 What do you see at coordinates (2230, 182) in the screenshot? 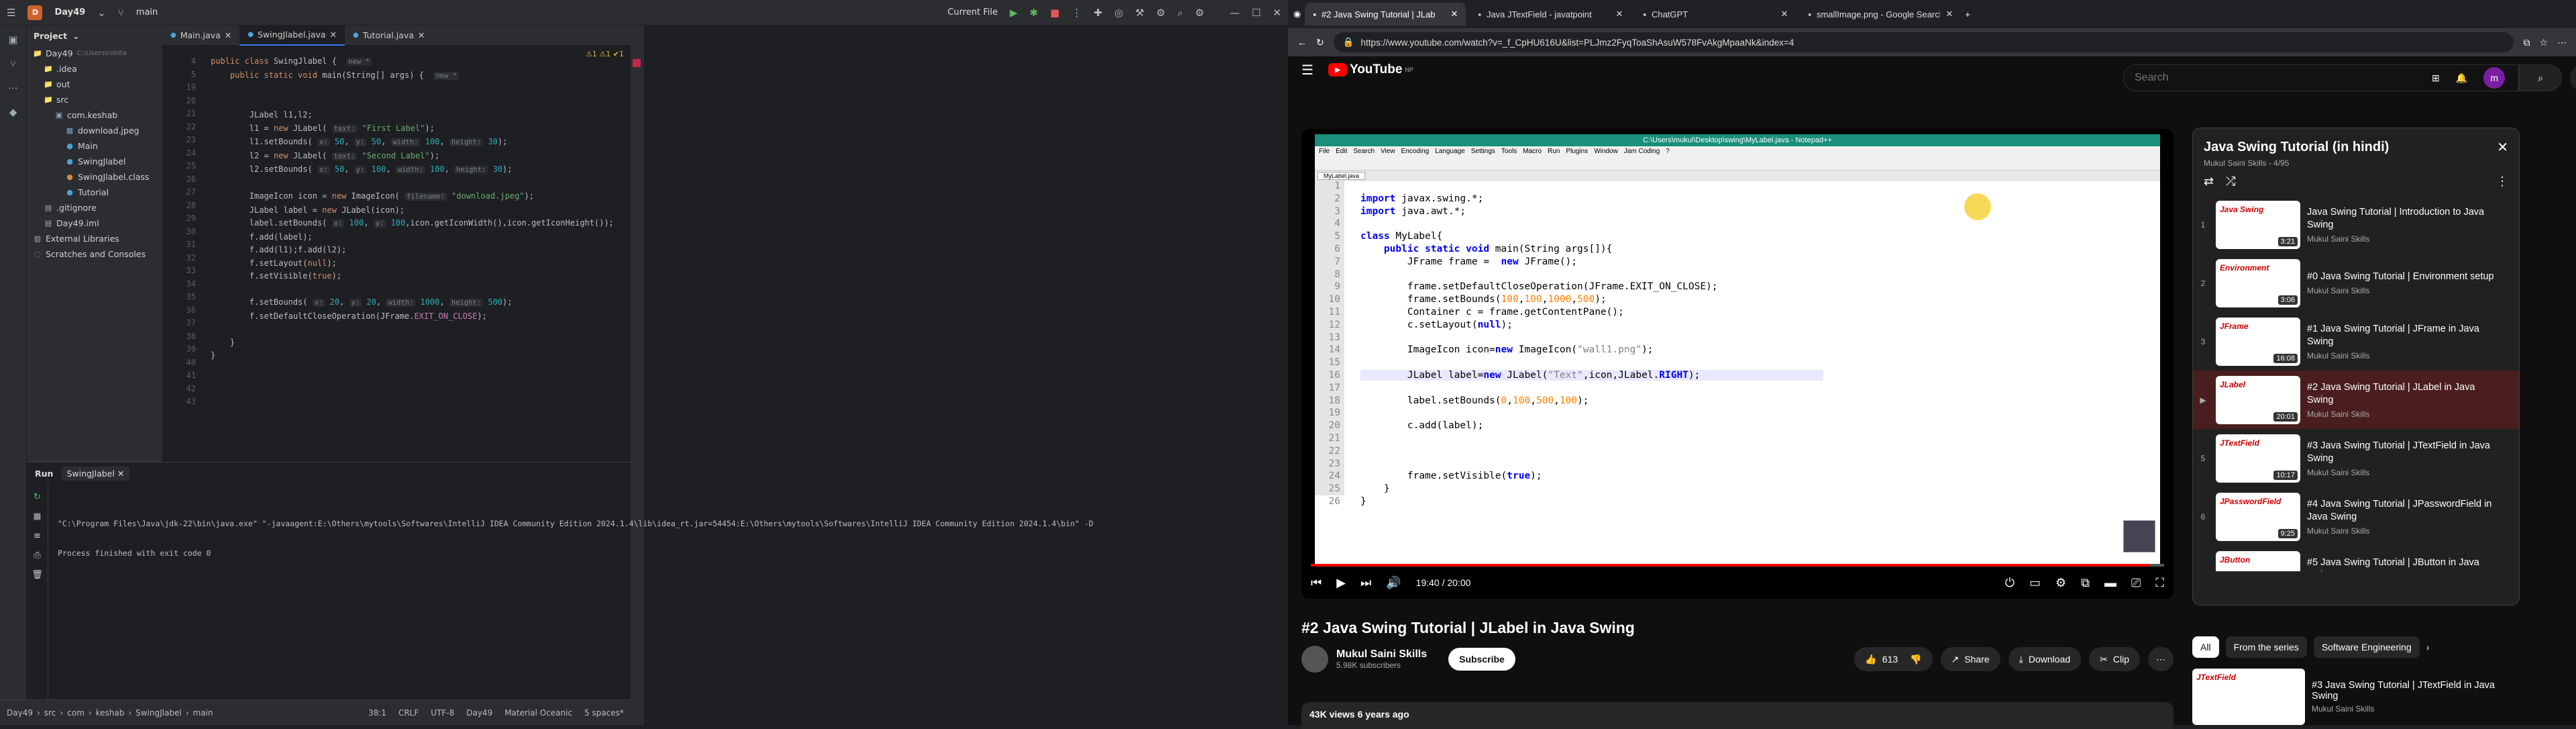
I see `shuffle-icon: ⤮` at bounding box center [2230, 182].